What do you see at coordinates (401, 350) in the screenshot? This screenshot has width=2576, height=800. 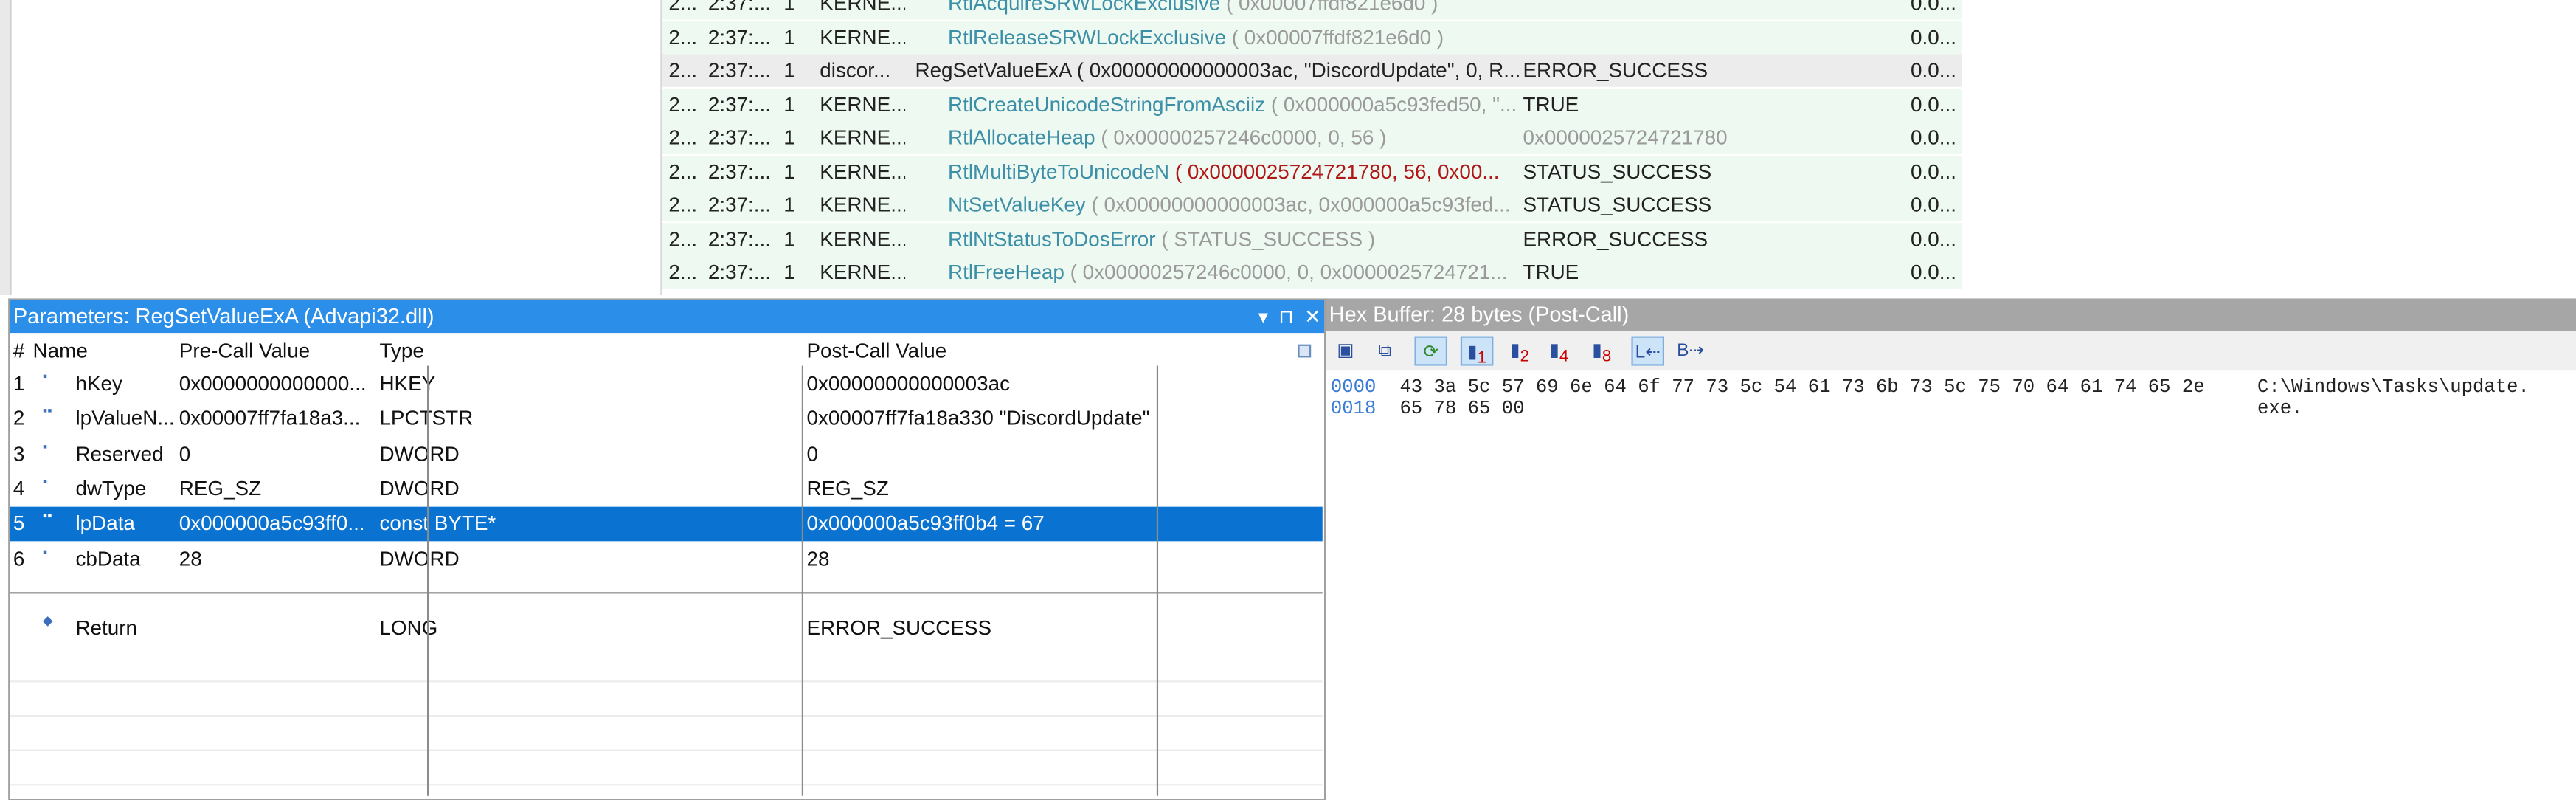 I see `header-type: Type` at bounding box center [401, 350].